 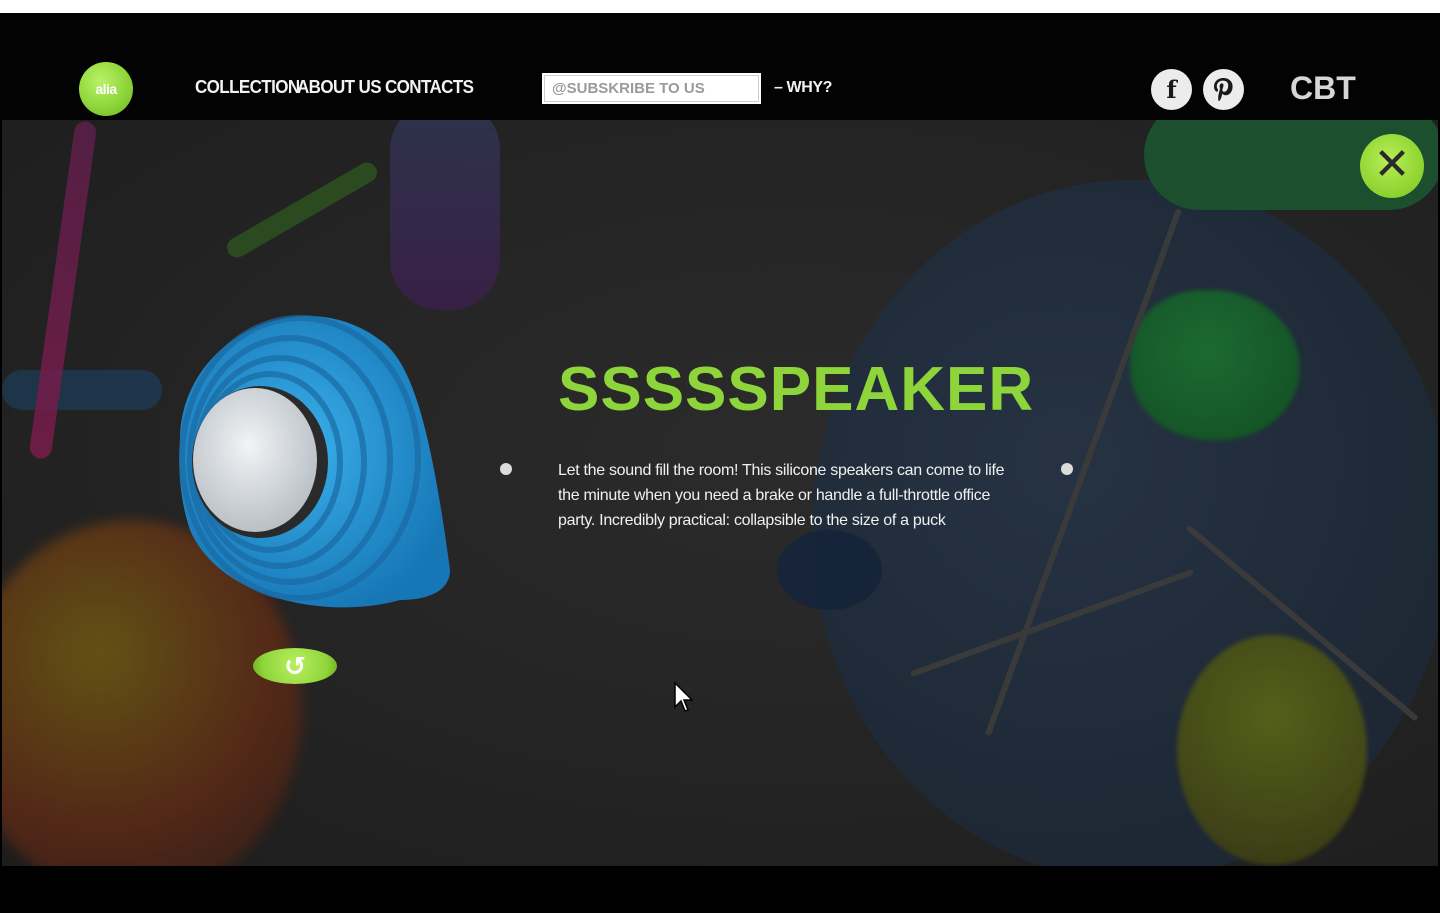 I want to click on product-title: SSSSSPEAKER, so click(x=796, y=389).